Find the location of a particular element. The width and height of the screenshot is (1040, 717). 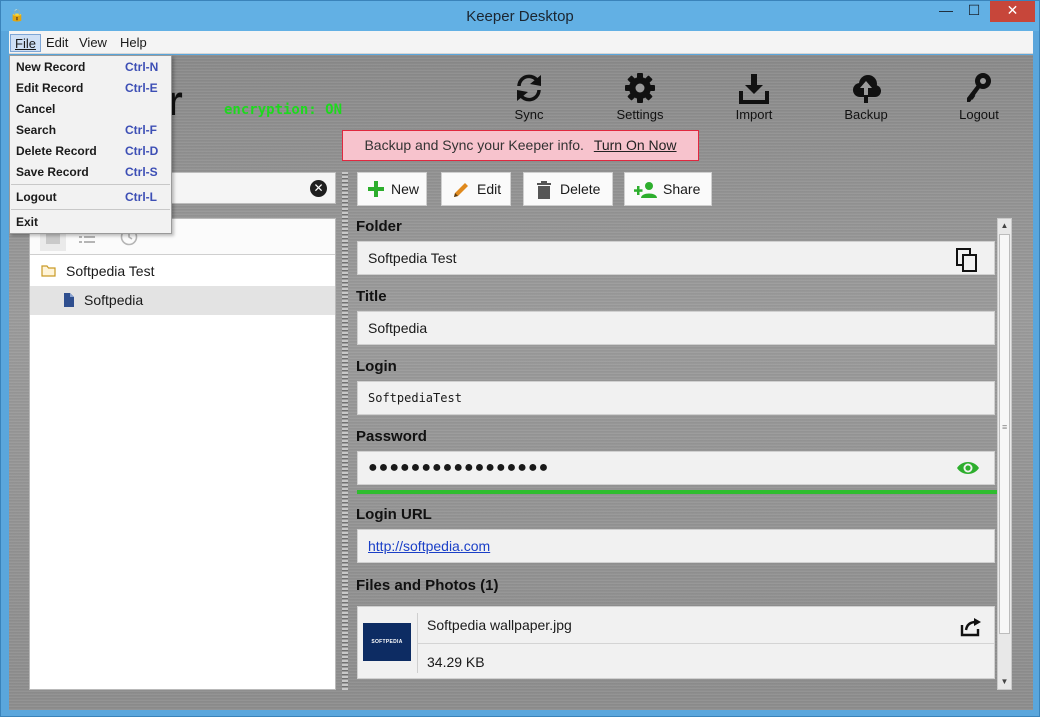

tree-folder-row: Softpedia Test is located at coordinates (182, 271).